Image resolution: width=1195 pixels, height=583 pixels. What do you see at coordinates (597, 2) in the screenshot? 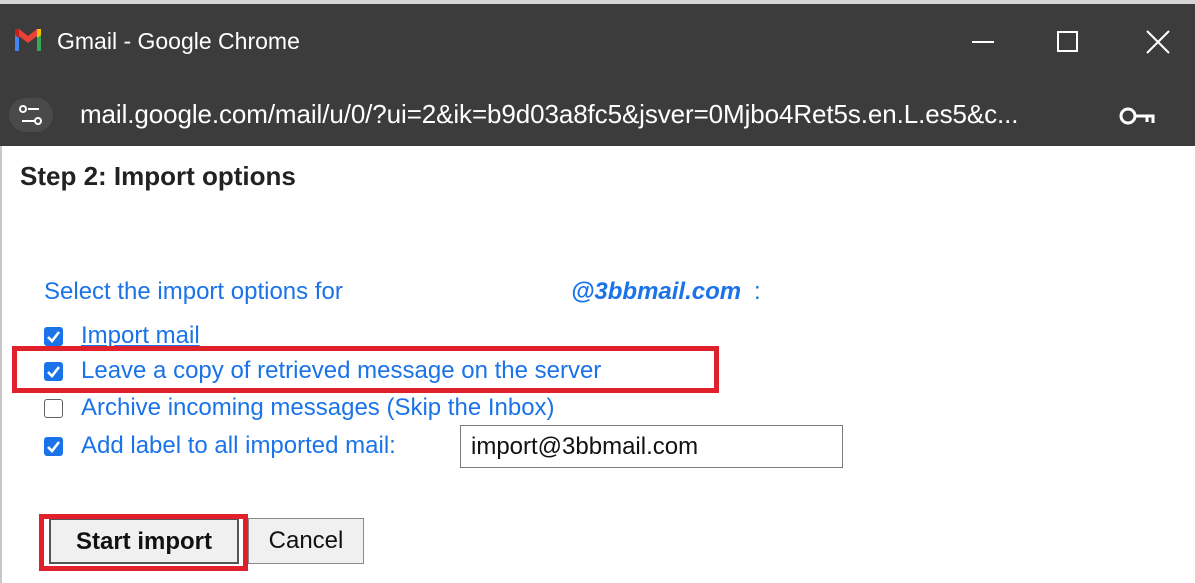
I see `top-strip` at bounding box center [597, 2].